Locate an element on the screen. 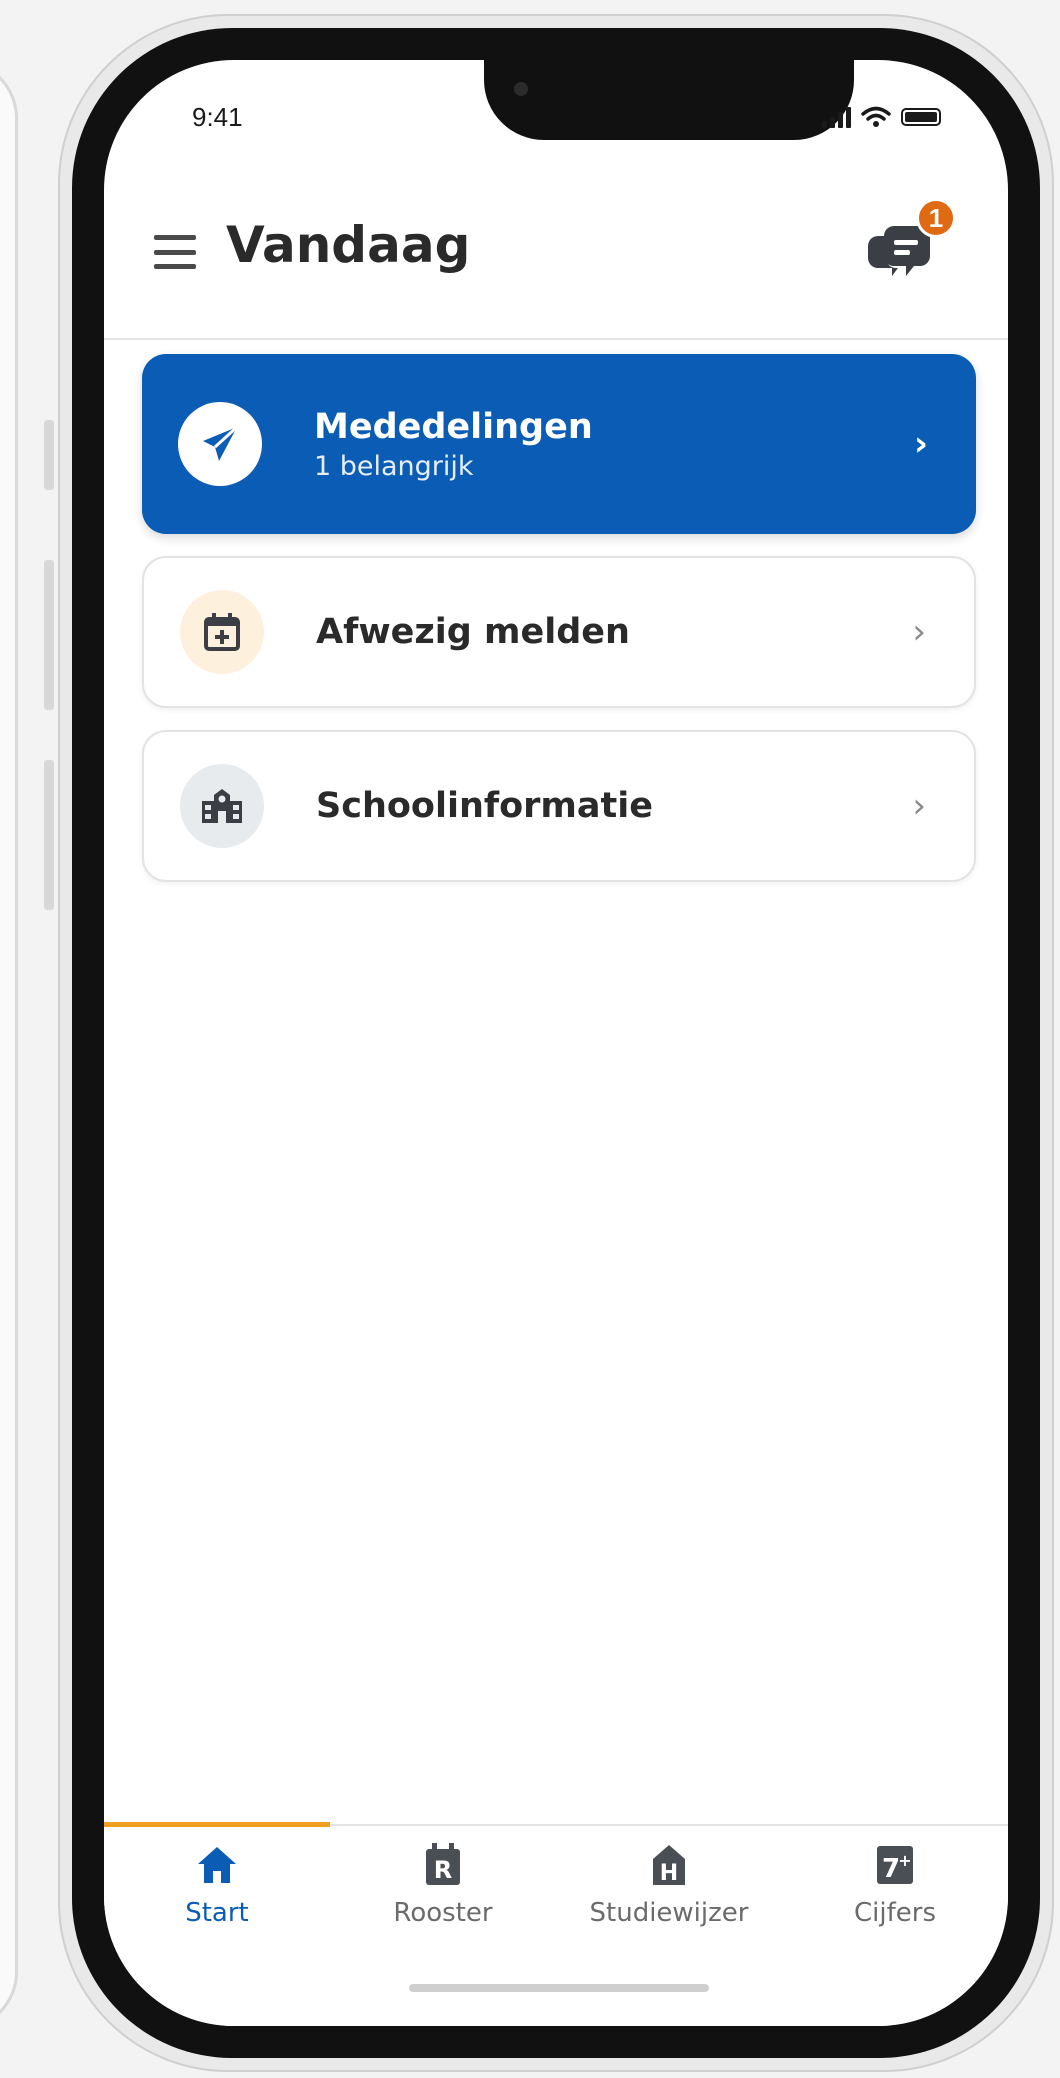 Image resolution: width=1060 pixels, height=2078 pixels. app-header: Vandaag 1 is located at coordinates (556, 260).